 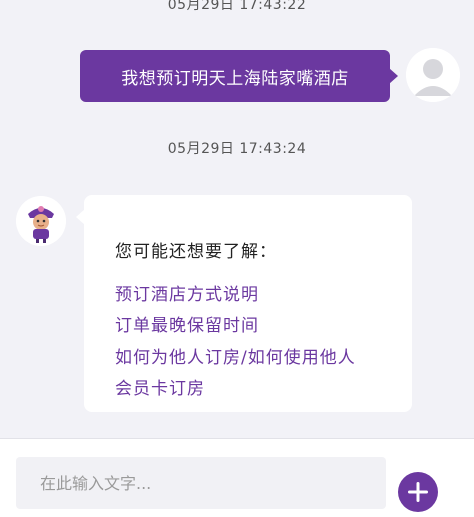 What do you see at coordinates (235, 78) in the screenshot?
I see `user-message-text: 我想预订明天上海陆家嘴酒店` at bounding box center [235, 78].